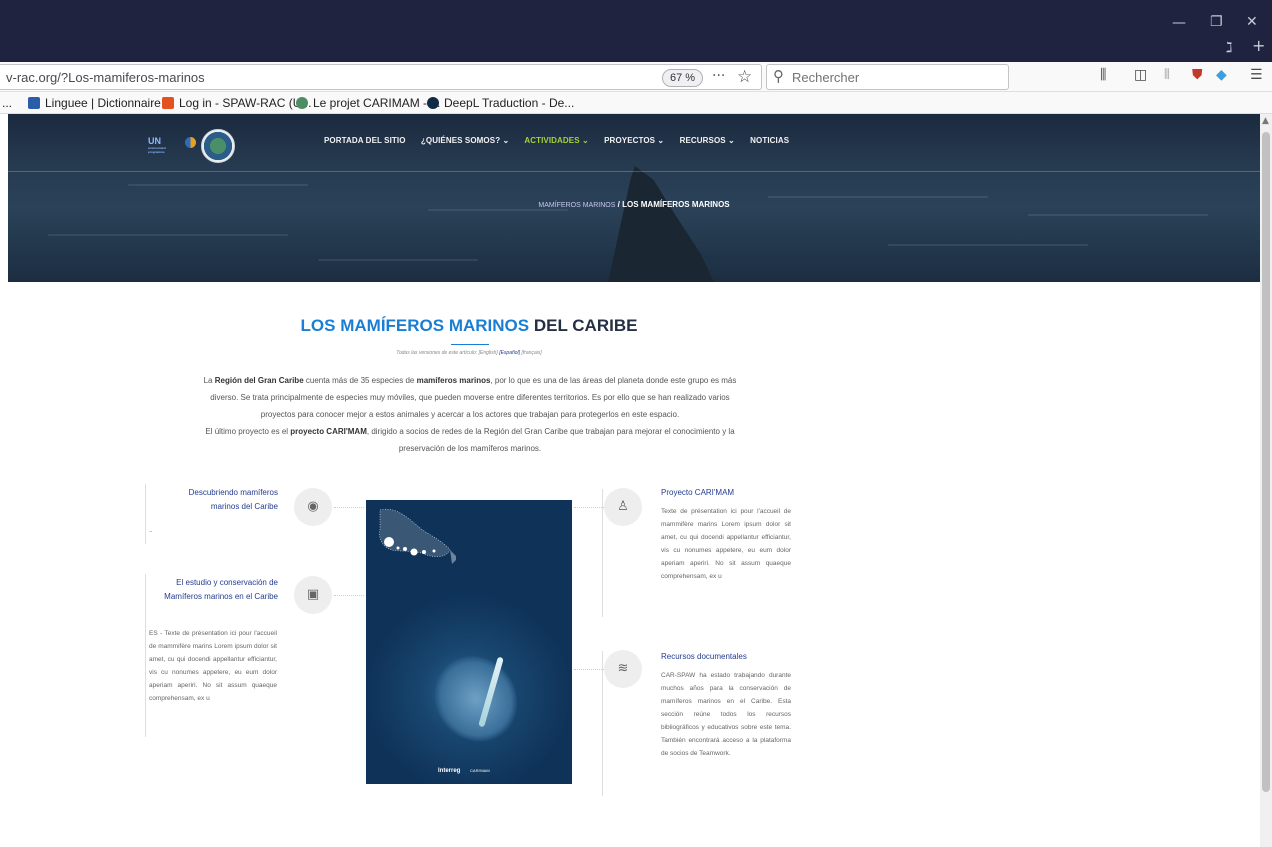 This screenshot has height=847, width=1272. I want to click on spaw-globe-logo, so click(218, 146).